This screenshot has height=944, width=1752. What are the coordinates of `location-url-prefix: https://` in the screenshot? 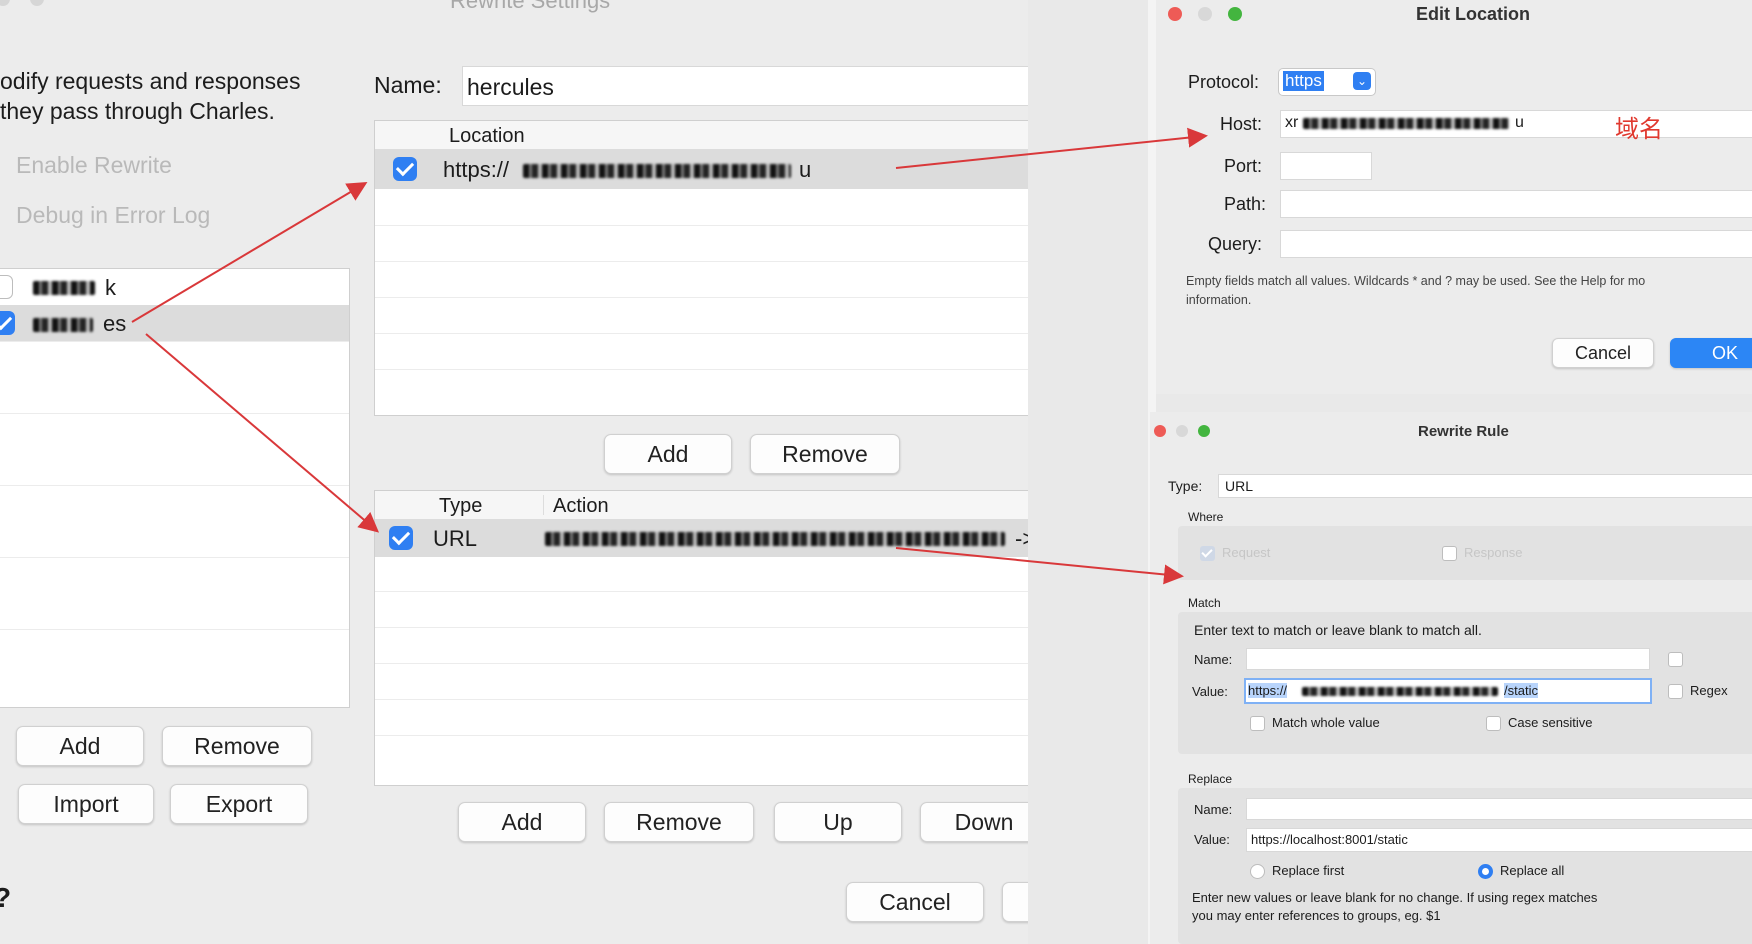 It's located at (476, 169).